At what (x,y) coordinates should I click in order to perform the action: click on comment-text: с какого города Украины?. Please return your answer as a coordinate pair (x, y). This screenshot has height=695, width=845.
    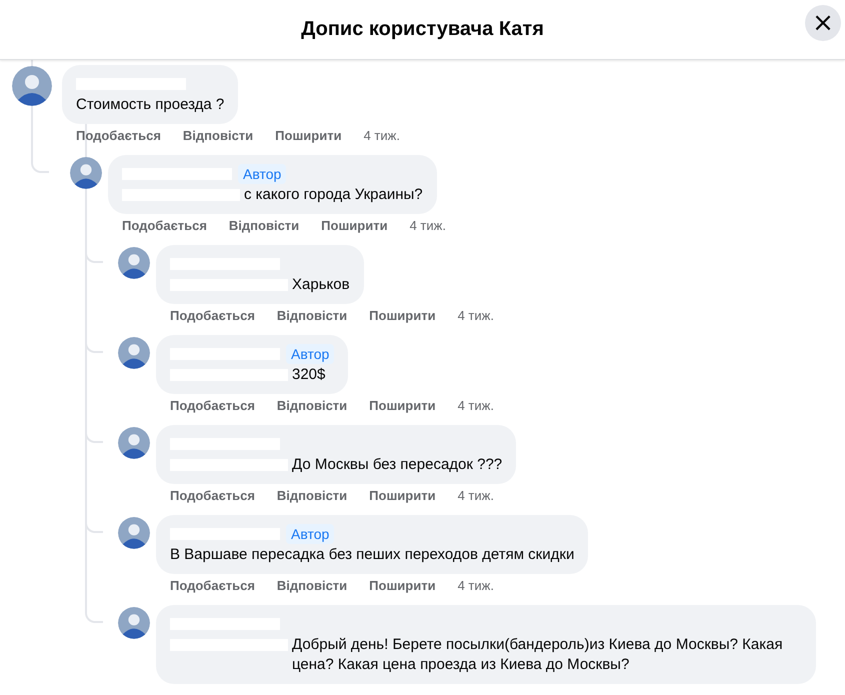
    Looking at the image, I should click on (333, 195).